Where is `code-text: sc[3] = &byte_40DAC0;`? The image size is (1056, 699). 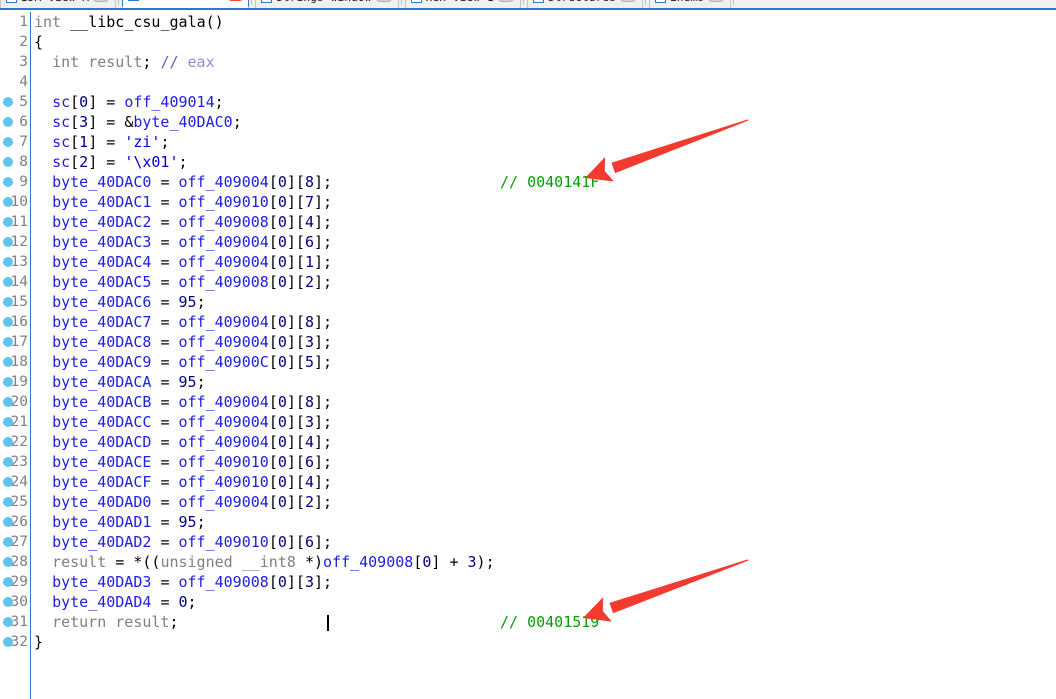 code-text: sc[3] = &byte_40DAC0; is located at coordinates (147, 122).